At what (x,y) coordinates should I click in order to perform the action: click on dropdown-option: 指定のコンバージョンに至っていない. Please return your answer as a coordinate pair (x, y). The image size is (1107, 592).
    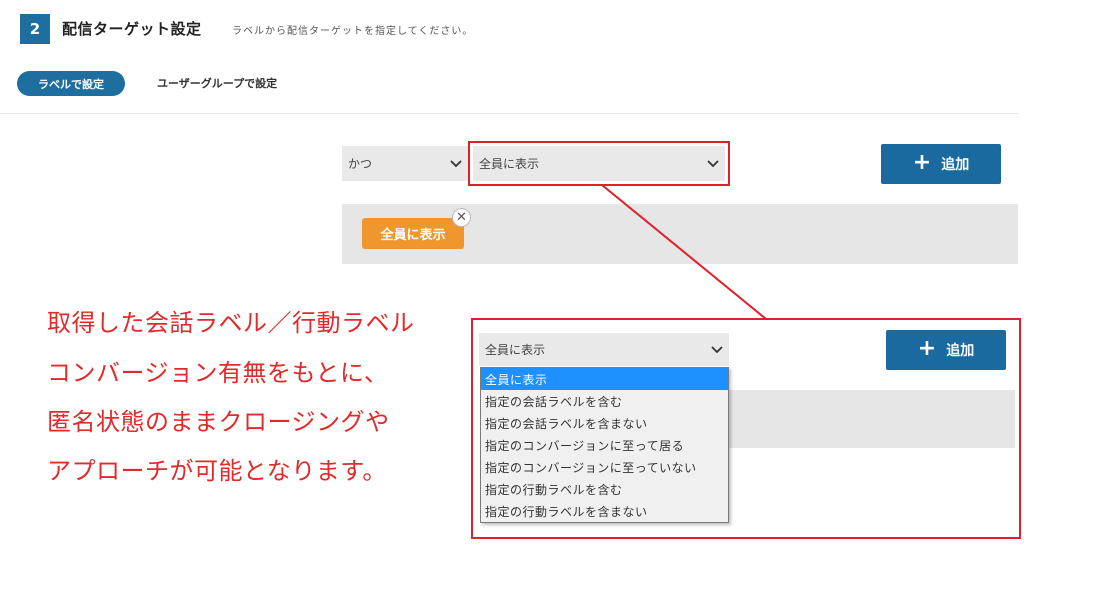
    Looking at the image, I should click on (604, 467).